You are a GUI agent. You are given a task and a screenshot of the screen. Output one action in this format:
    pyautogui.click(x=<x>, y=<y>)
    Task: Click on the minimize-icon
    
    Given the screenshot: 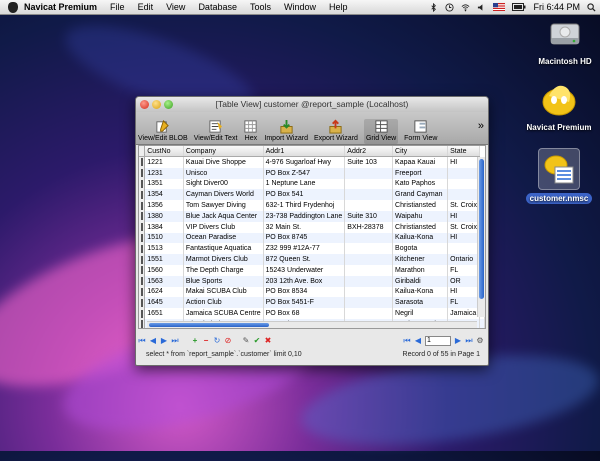 What is the action you would take?
    pyautogui.click(x=156, y=104)
    